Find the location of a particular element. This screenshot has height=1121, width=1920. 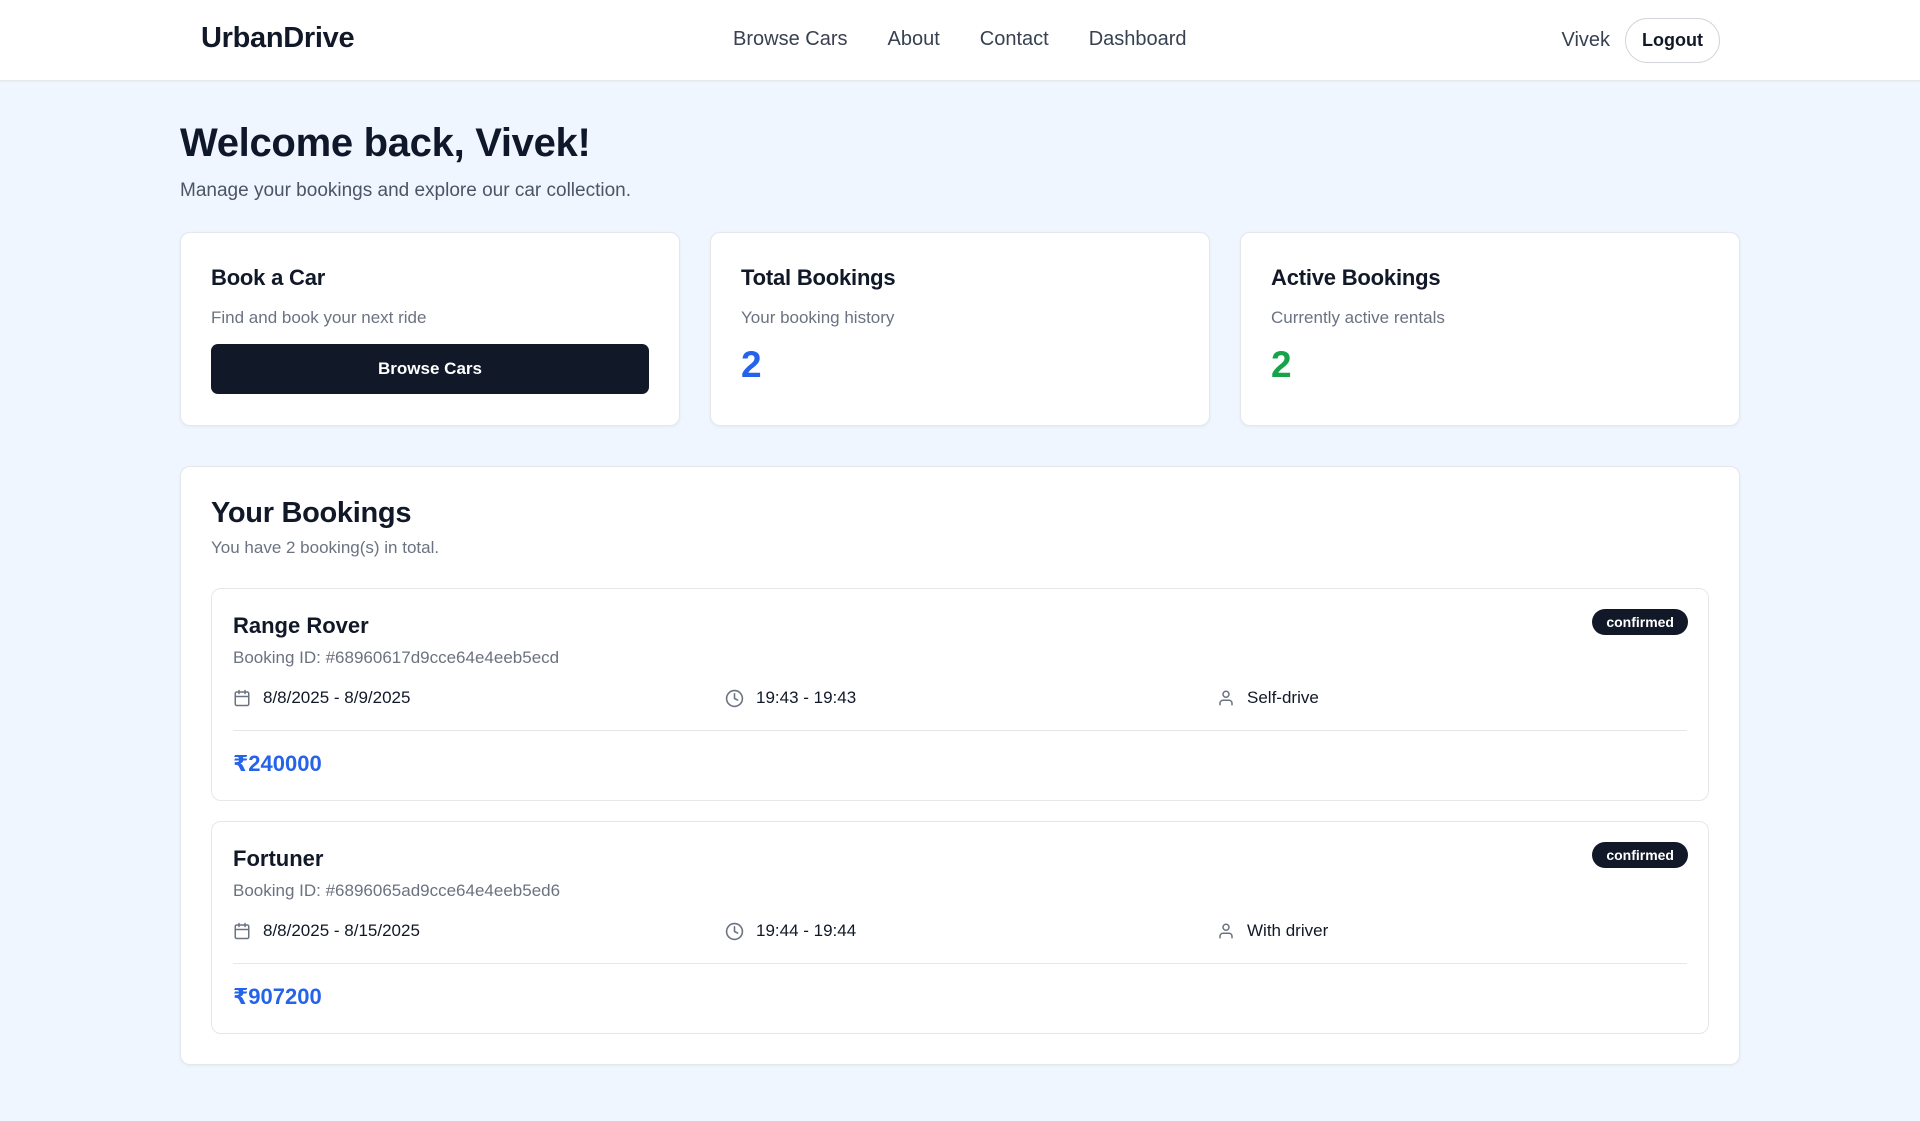

browse-cars-button: Browse Cars is located at coordinates (430, 369).